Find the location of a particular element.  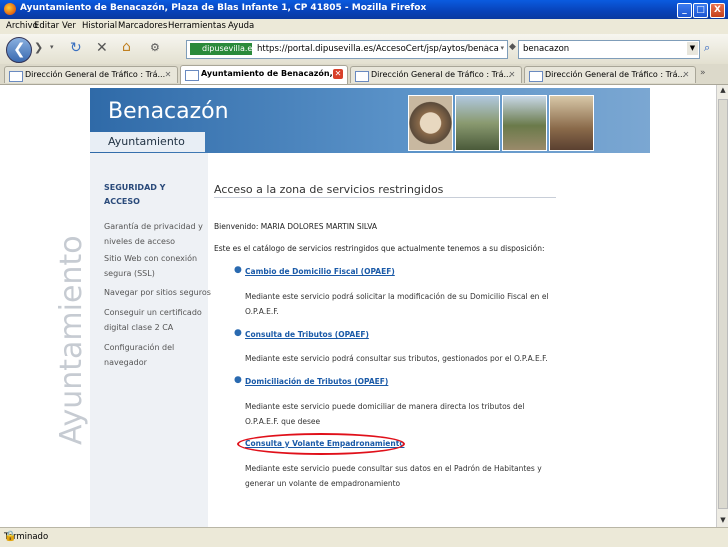

tab-dgt-2: Dirección General de Tráfico : Trá... ✕ is located at coordinates (436, 74).